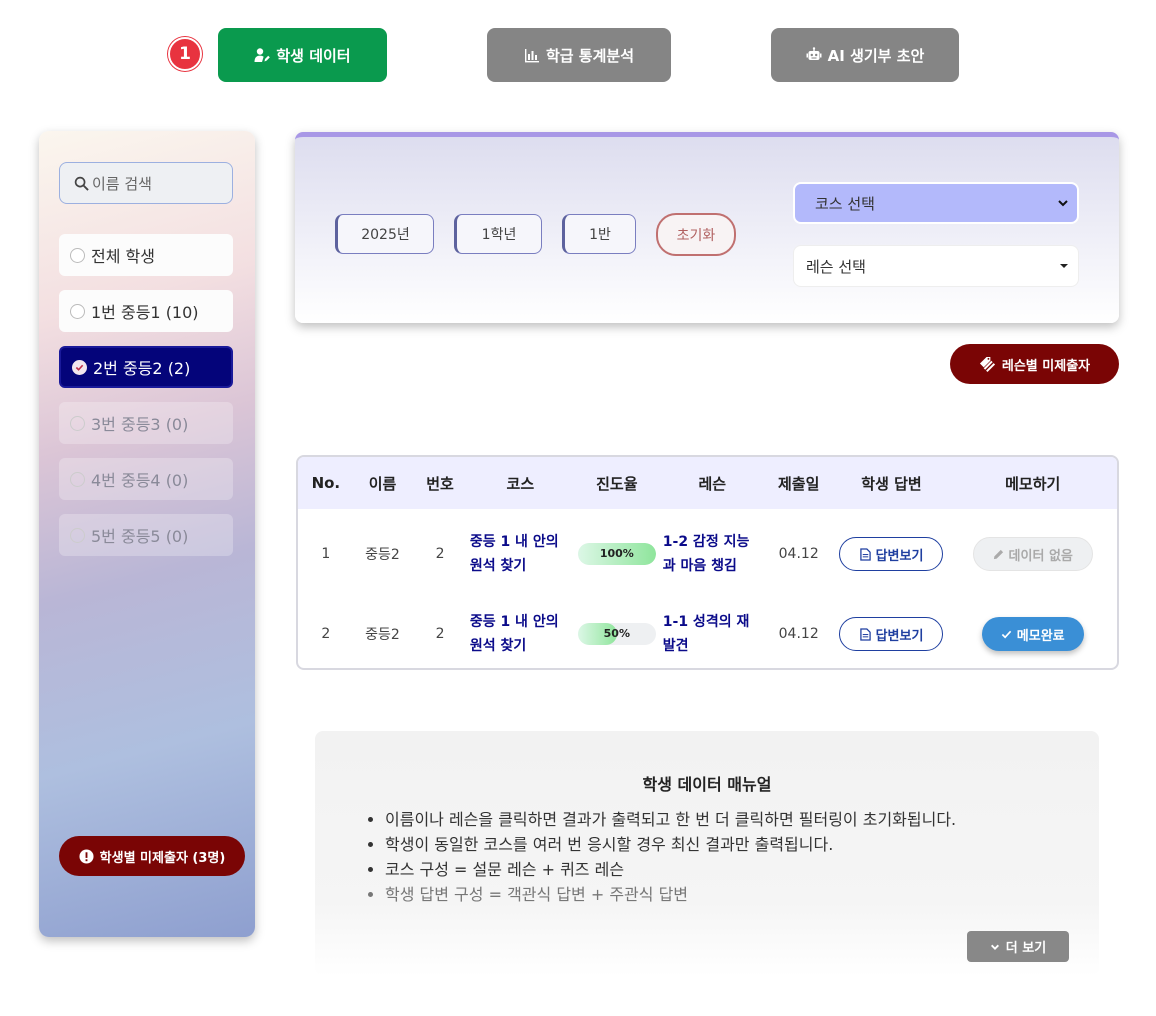 Image resolution: width=1156 pixels, height=1016 pixels. What do you see at coordinates (1006, 634) in the screenshot?
I see `check-icon` at bounding box center [1006, 634].